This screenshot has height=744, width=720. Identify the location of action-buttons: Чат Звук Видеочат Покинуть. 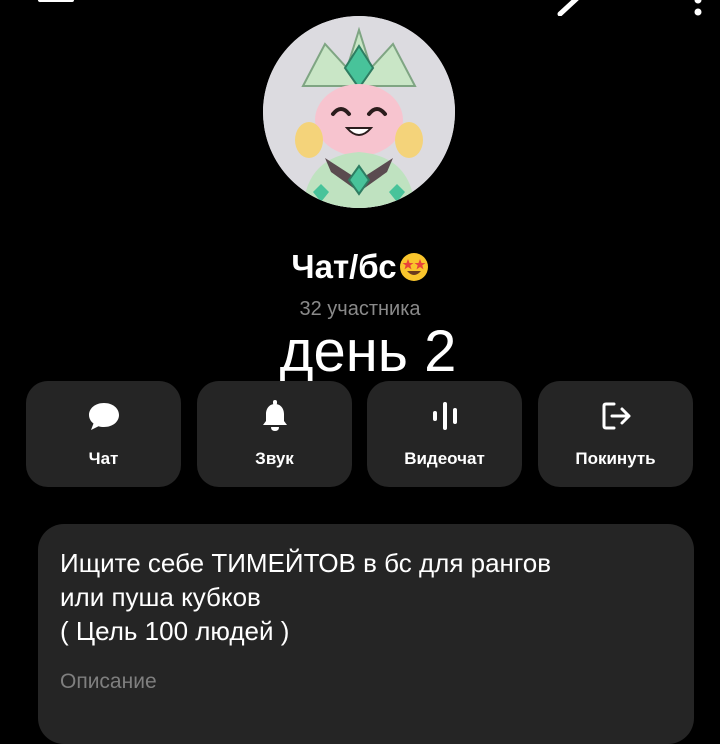
(360, 434).